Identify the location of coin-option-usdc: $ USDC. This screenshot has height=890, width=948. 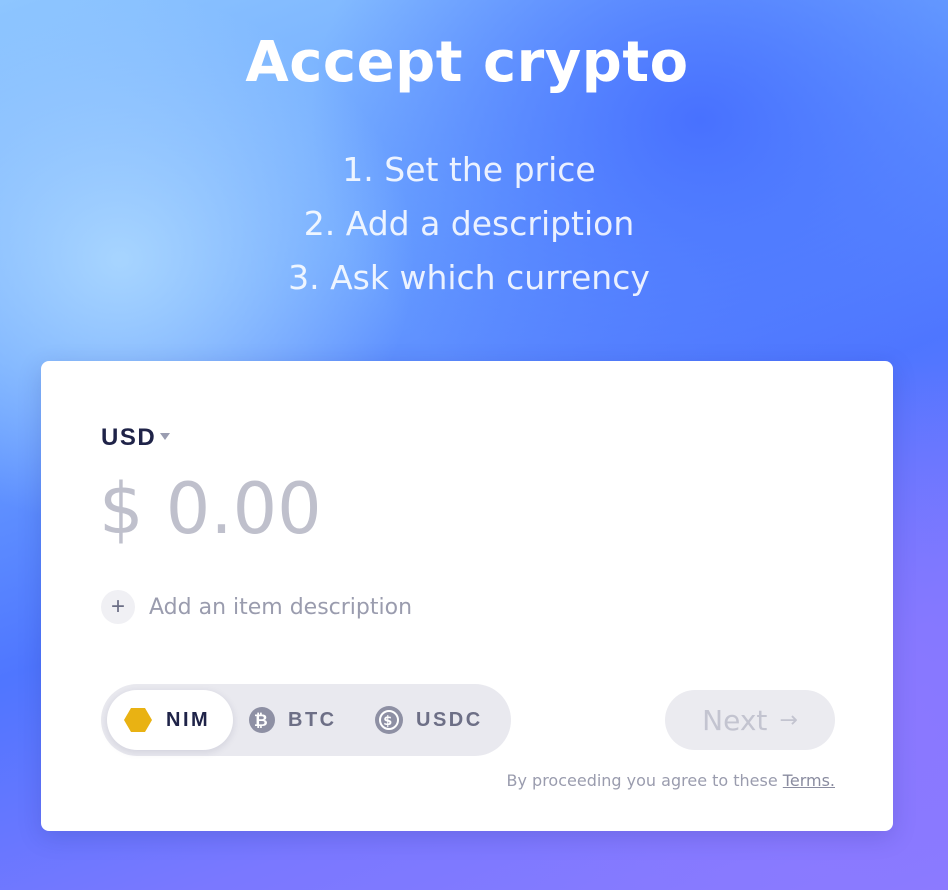
(438, 720).